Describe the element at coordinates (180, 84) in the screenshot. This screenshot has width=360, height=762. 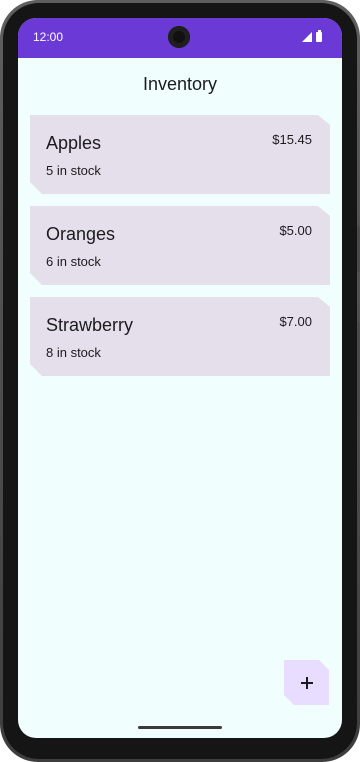
I see `page-title: Inventory` at that location.